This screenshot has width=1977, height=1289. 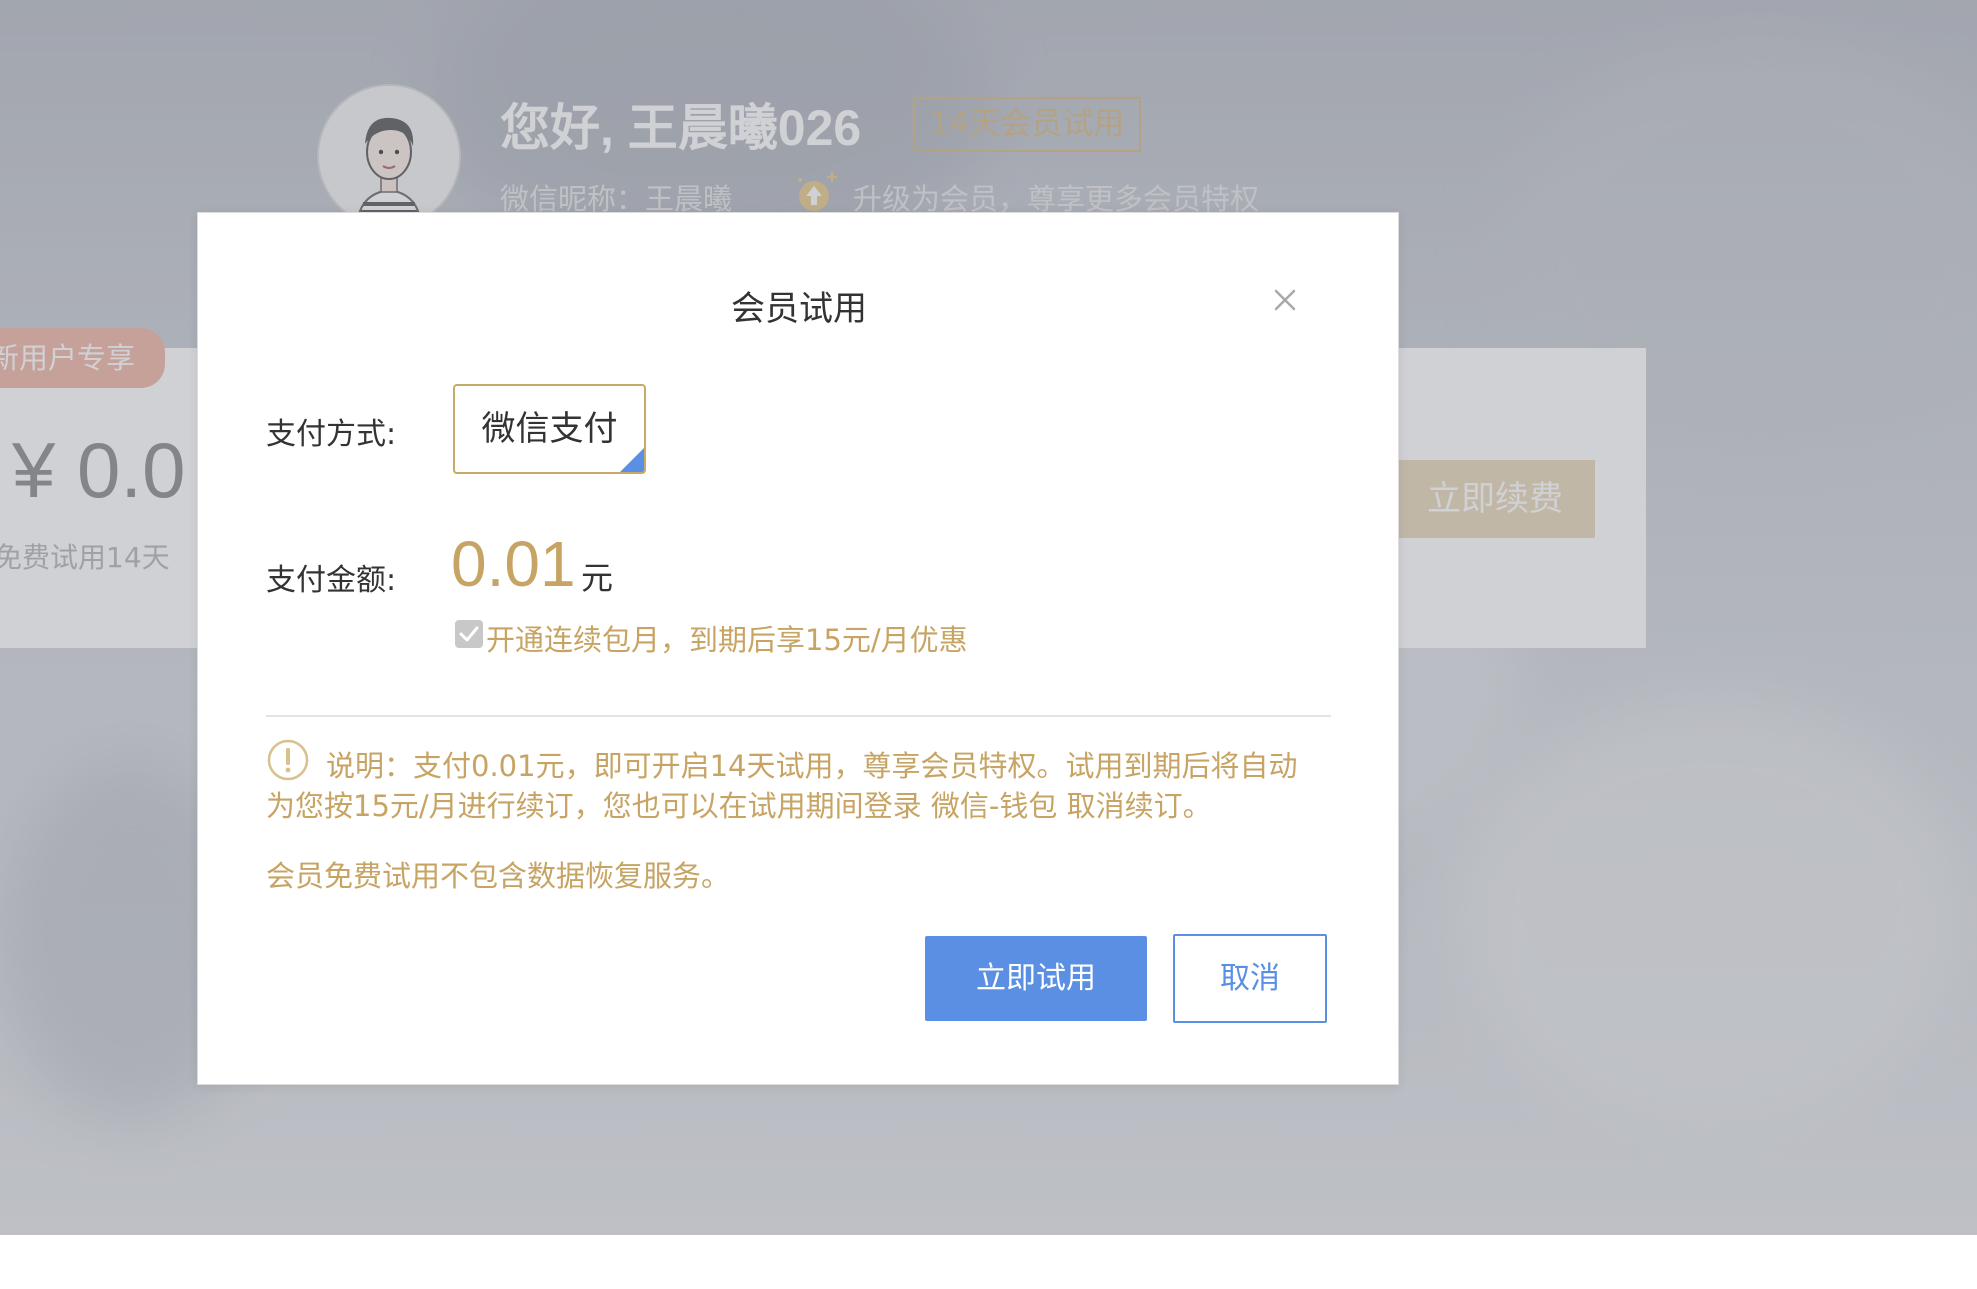 What do you see at coordinates (799, 309) in the screenshot?
I see `dialog-title: 会员试用` at bounding box center [799, 309].